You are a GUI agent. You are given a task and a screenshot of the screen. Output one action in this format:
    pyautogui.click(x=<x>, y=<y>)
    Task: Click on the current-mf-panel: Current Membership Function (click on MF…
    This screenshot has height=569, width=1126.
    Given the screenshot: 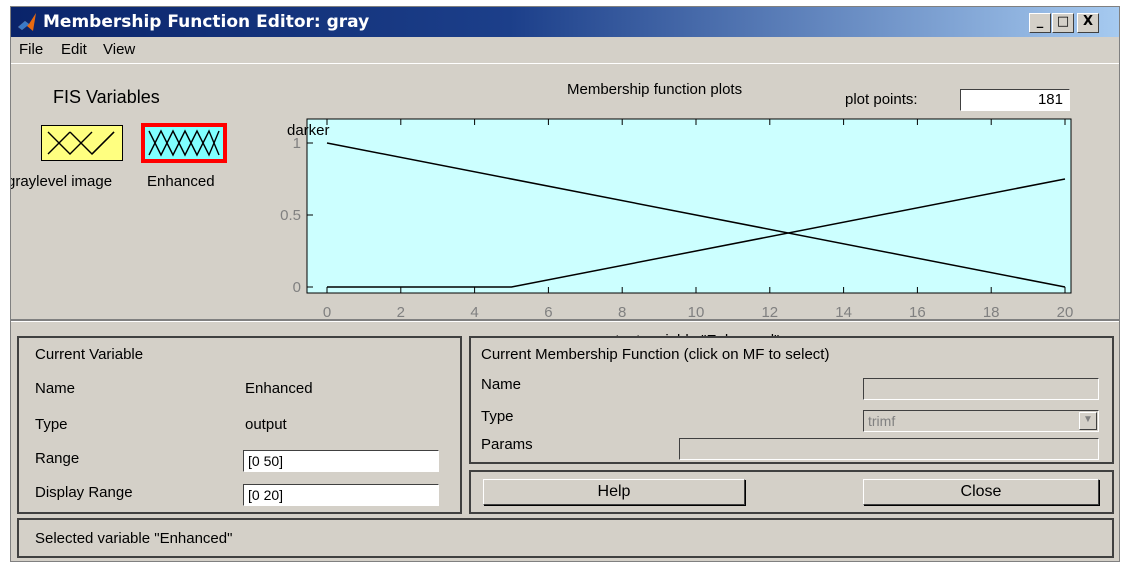 What is the action you would take?
    pyautogui.click(x=791, y=400)
    